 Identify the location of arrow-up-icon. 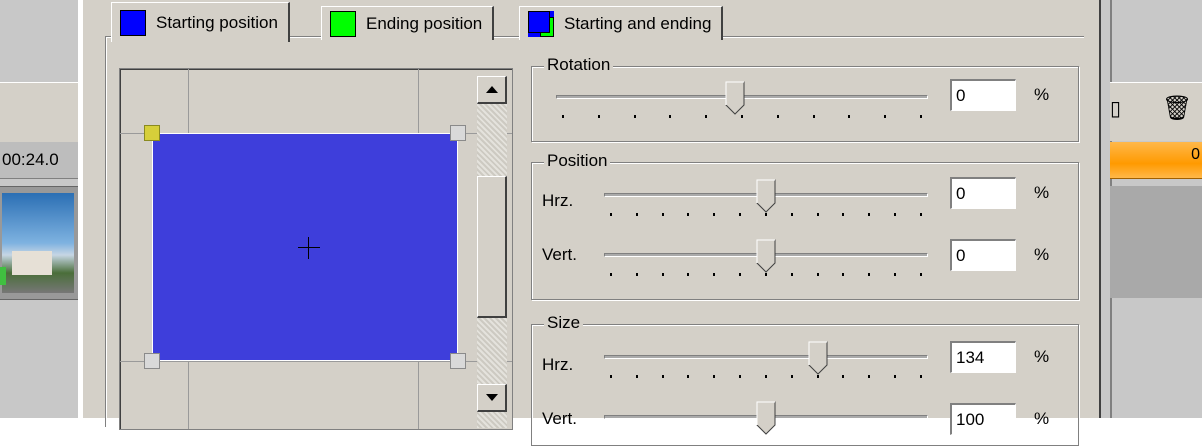
(492, 89).